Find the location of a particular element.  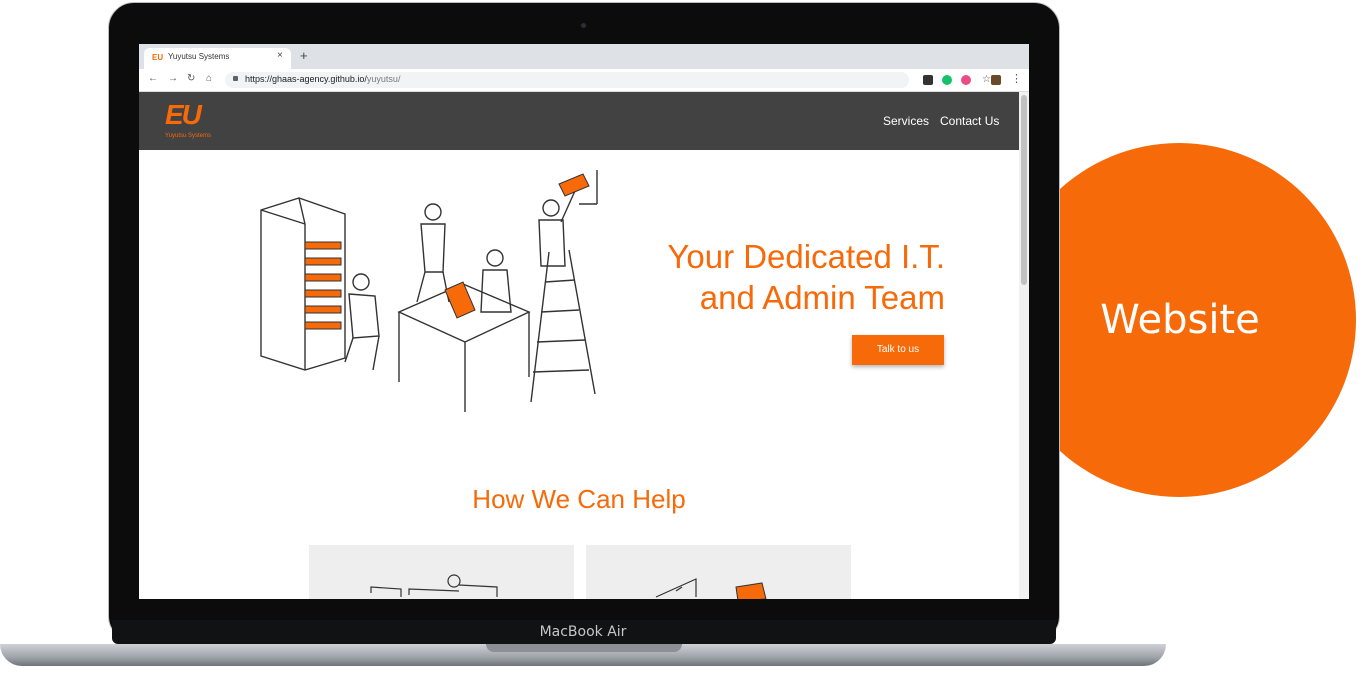

logo-mark: EU is located at coordinates (183, 114).